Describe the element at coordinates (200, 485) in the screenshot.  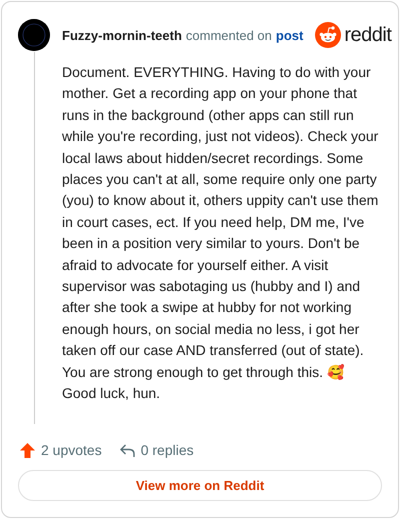
I see `view-more-button: View more on Reddit` at that location.